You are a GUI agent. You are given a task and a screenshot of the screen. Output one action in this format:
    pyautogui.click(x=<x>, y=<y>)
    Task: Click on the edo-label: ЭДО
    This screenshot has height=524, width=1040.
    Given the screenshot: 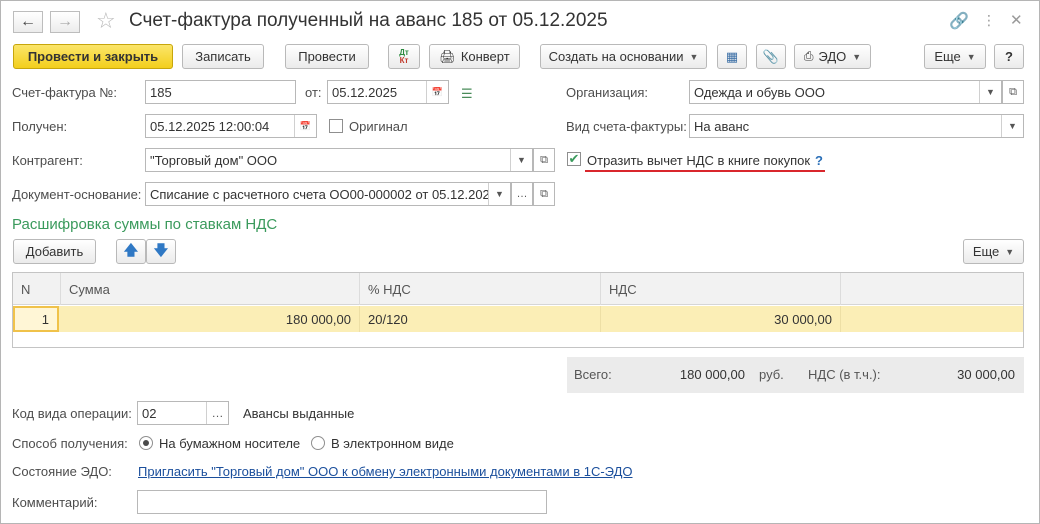 What is the action you would take?
    pyautogui.click(x=832, y=56)
    